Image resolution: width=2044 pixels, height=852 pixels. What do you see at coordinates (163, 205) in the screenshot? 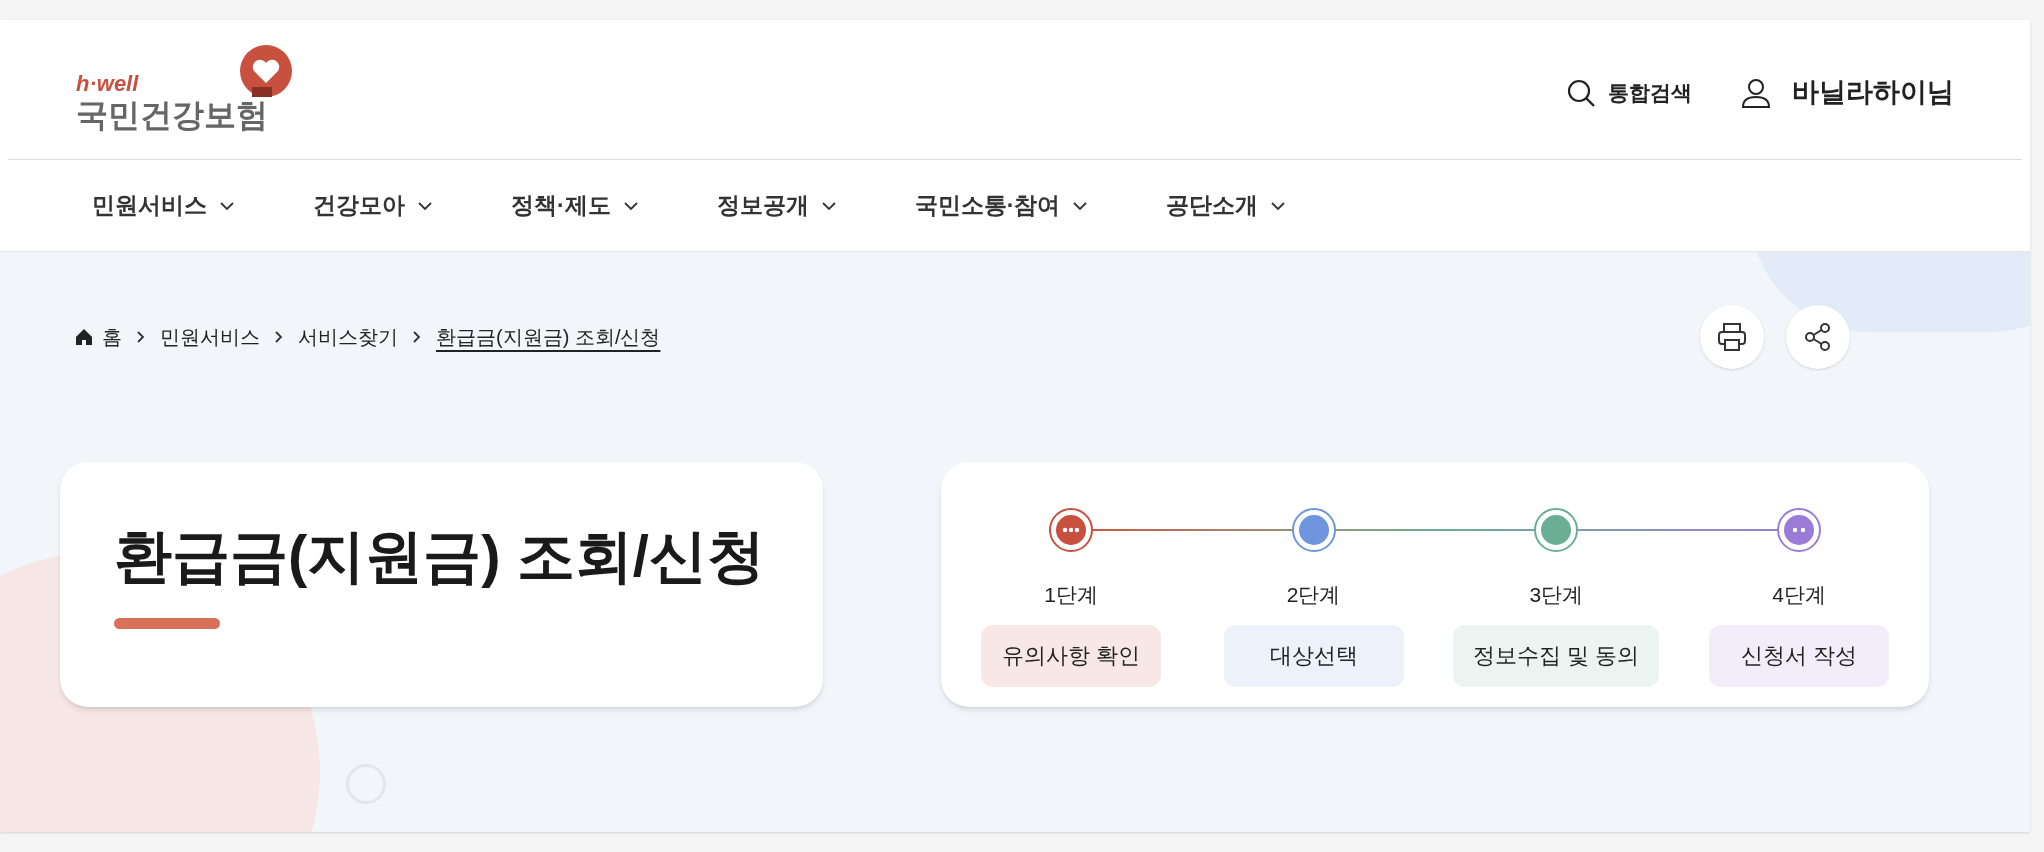
I see `nav-menu-item: 민원서비스` at bounding box center [163, 205].